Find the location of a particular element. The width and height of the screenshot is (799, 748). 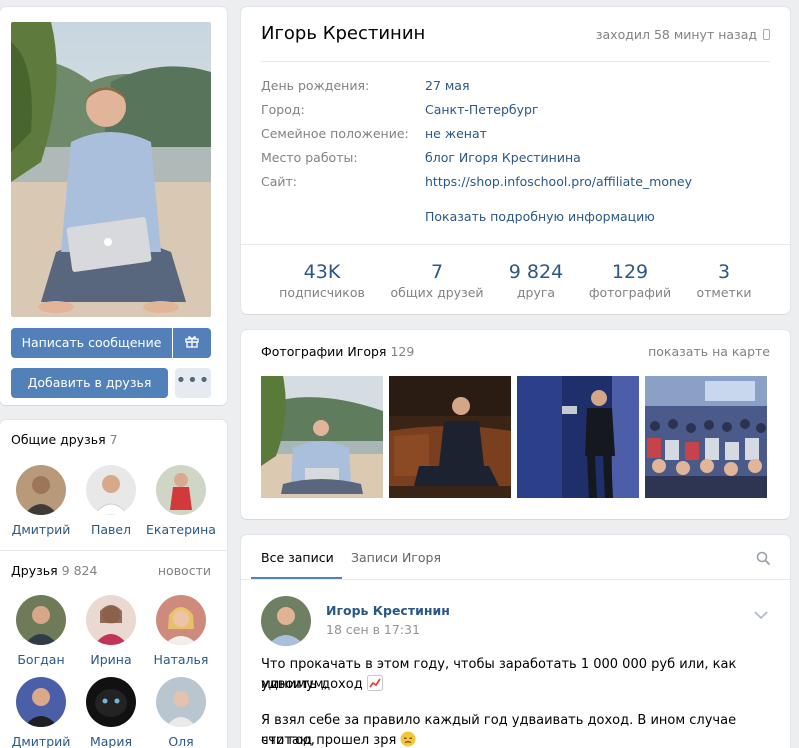

mobile-phone-icon is located at coordinates (766, 34).